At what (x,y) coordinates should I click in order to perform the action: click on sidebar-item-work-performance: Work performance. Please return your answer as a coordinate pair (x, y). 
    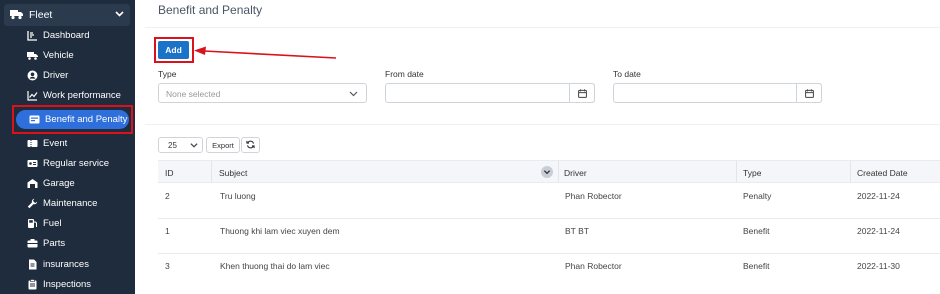
    Looking at the image, I should click on (78, 95).